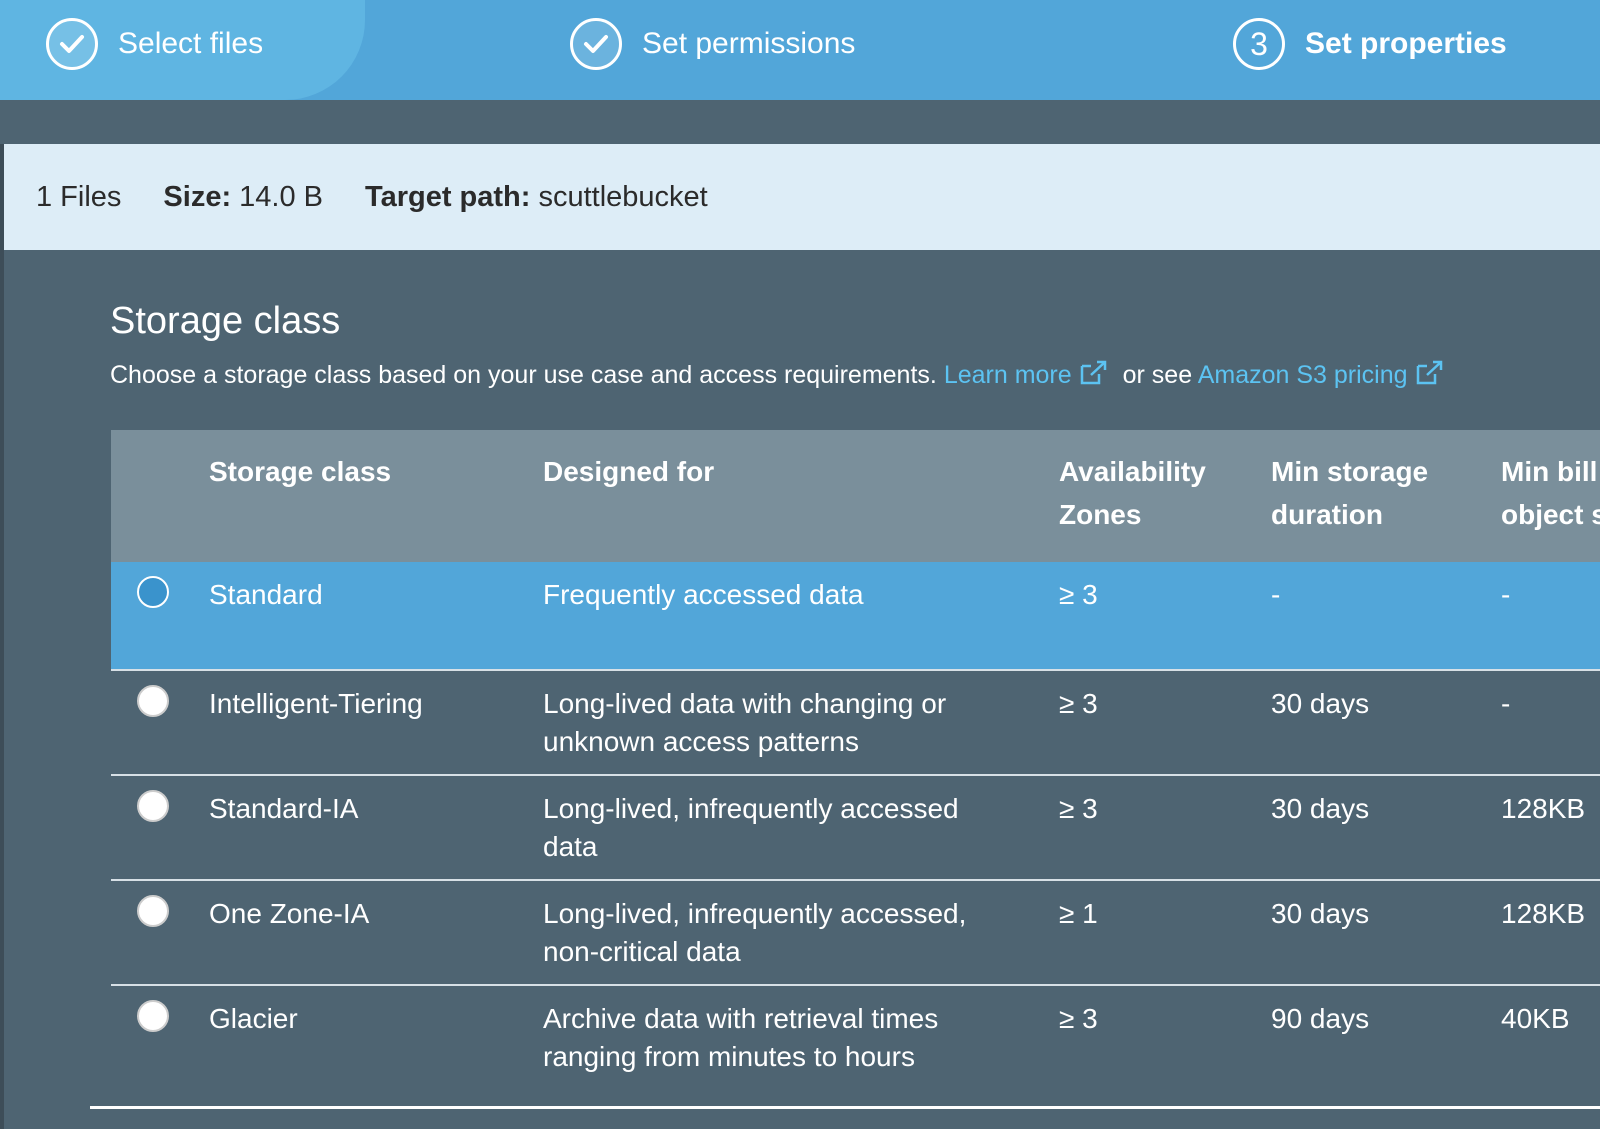 The height and width of the screenshot is (1129, 1600). I want to click on column-header-designed-for: Designed for, so click(629, 471).